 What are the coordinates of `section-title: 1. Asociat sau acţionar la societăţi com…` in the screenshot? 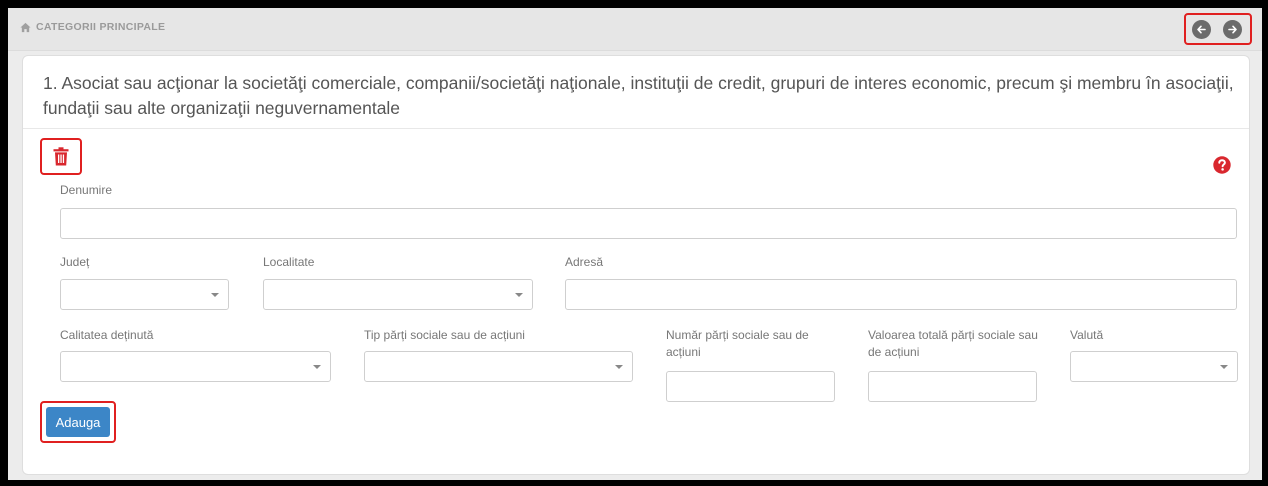 It's located at (638, 95).